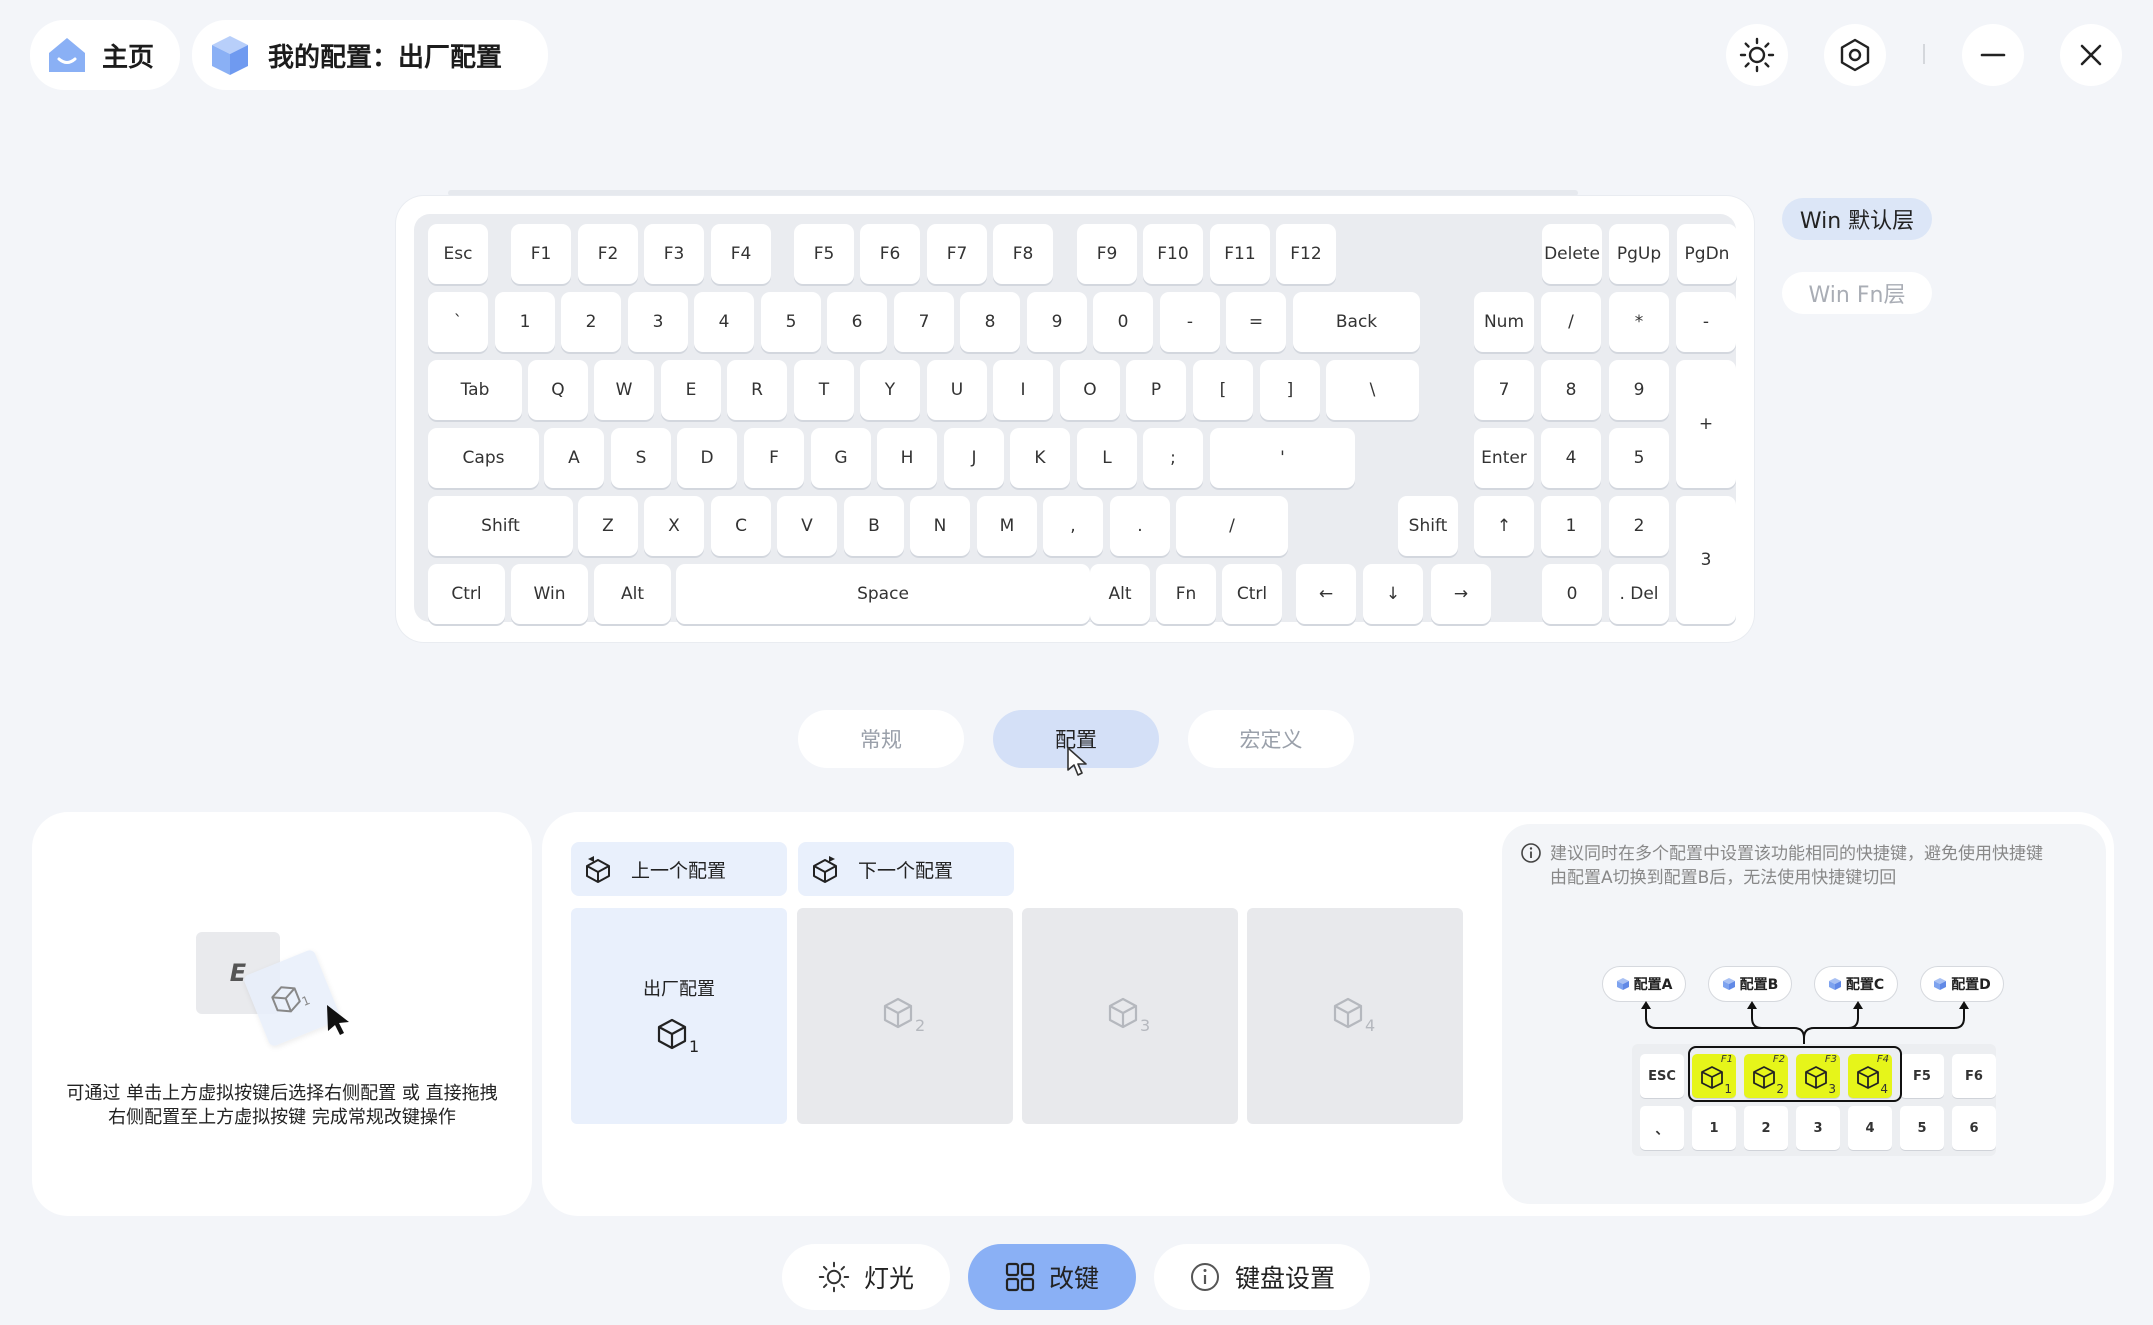 This screenshot has height=1325, width=2153. What do you see at coordinates (1052, 1277) in the screenshot?
I see `nav-remap-button: 改键` at bounding box center [1052, 1277].